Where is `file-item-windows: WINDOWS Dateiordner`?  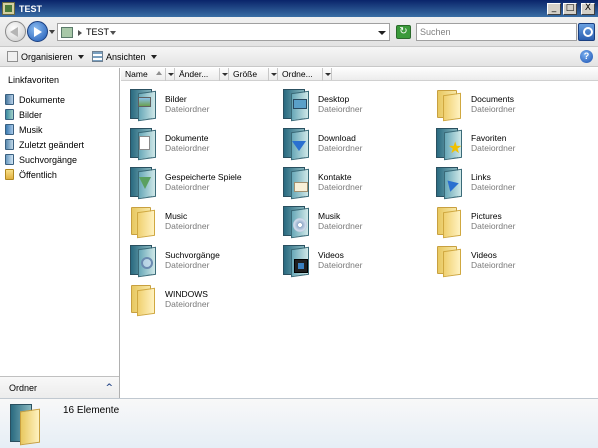
file-item-windows: WINDOWS Dateiordner is located at coordinates (196, 299).